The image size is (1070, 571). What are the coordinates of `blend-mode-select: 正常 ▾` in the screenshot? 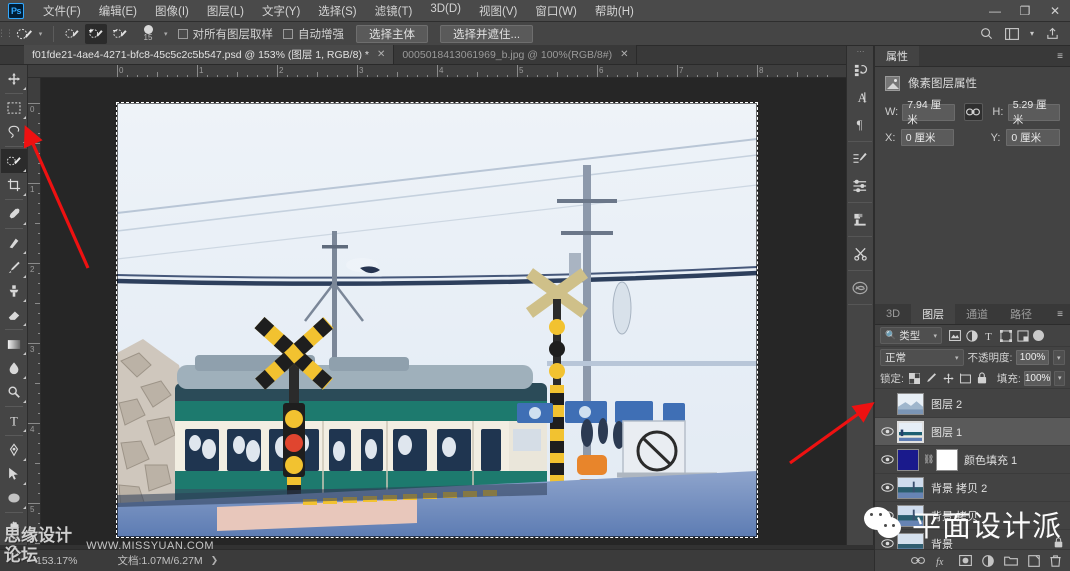 It's located at (922, 357).